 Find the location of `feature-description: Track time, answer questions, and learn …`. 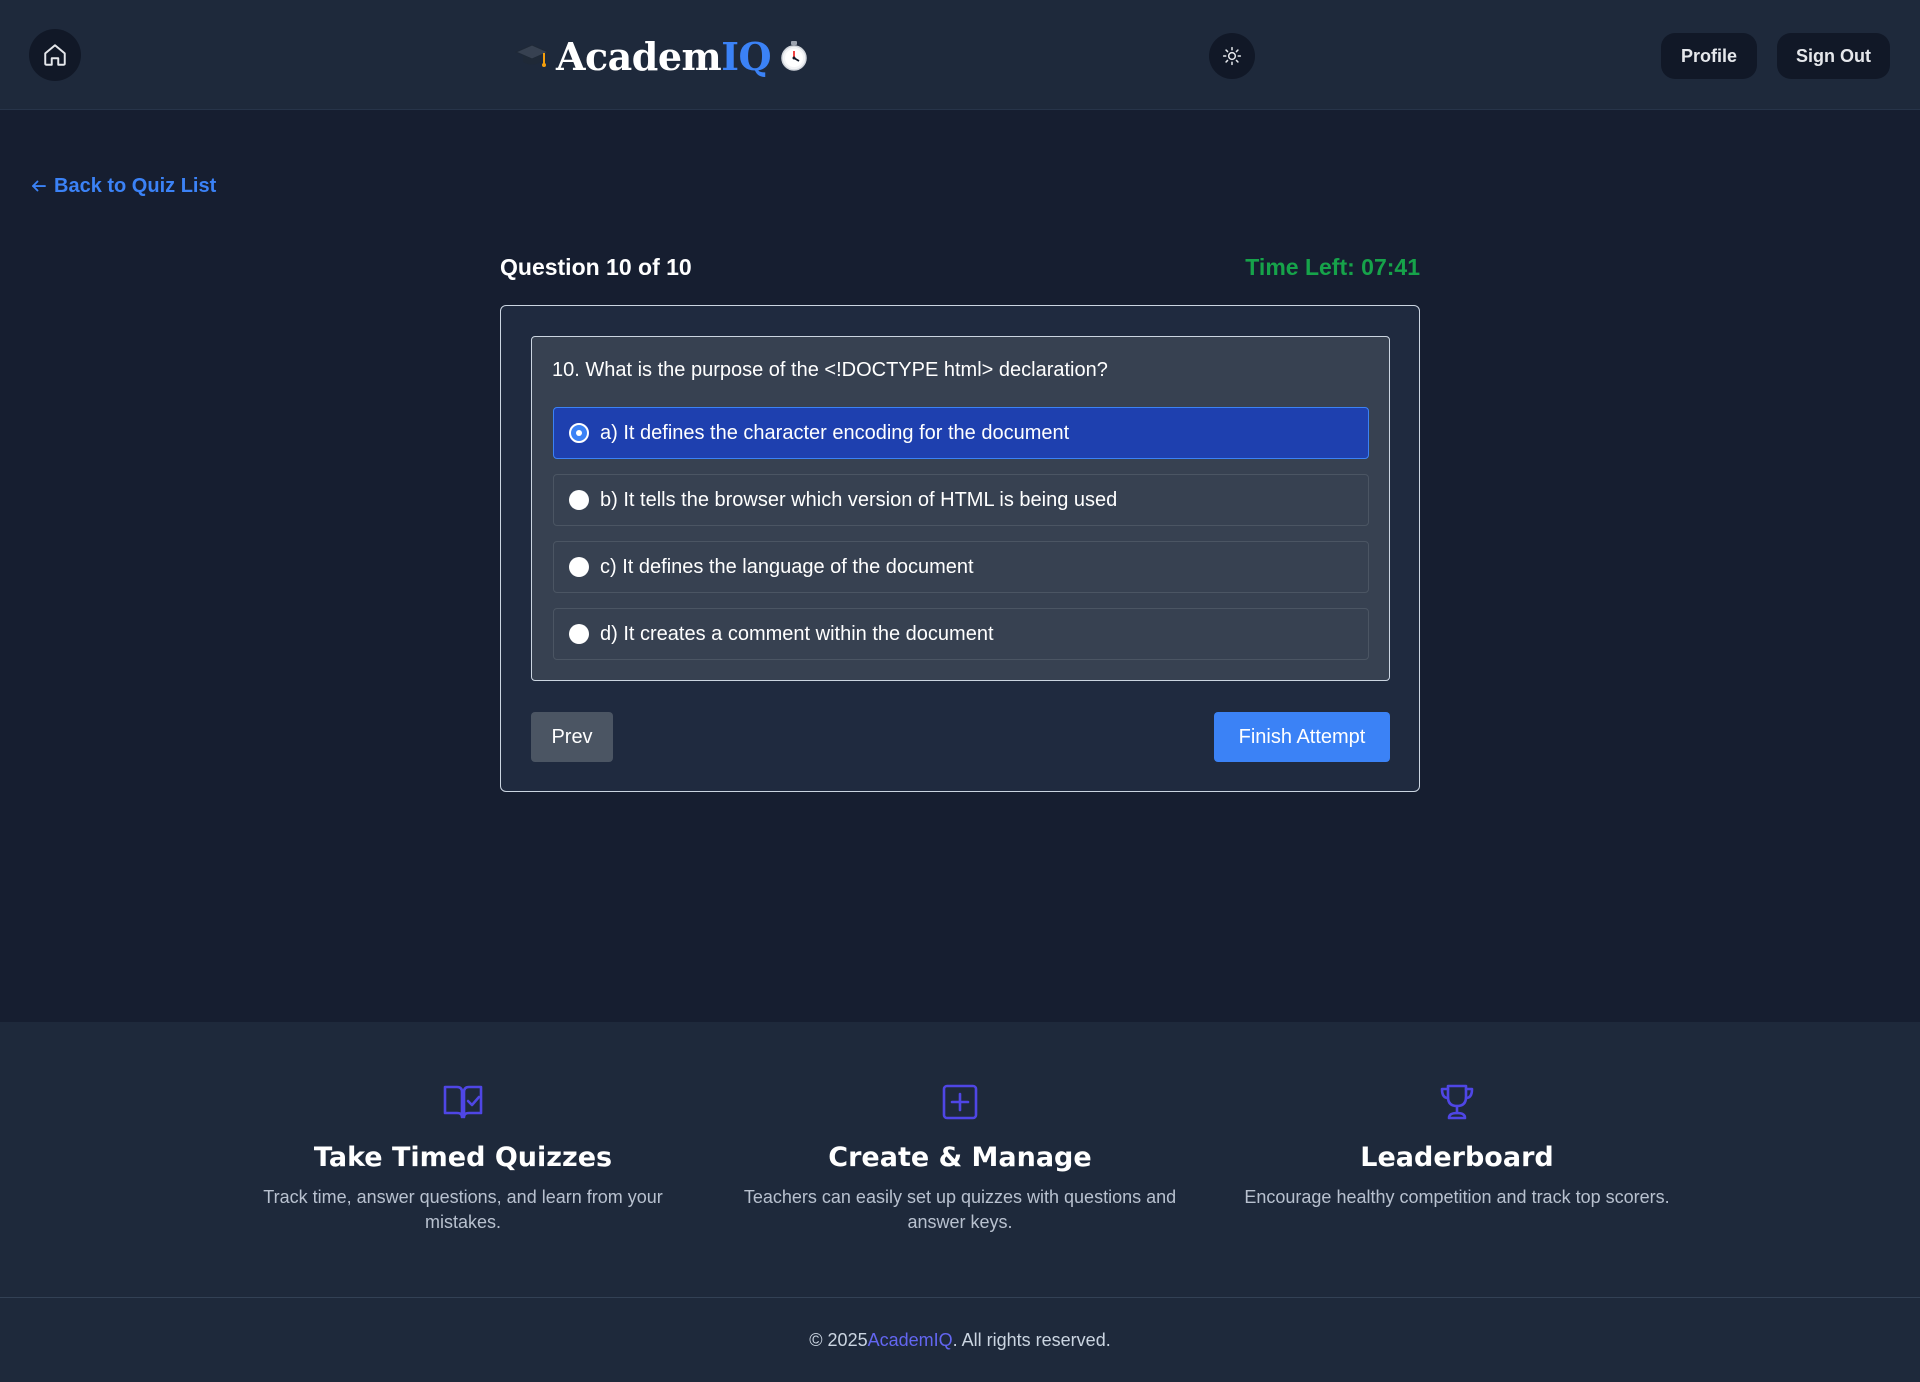

feature-description: Track time, answer questions, and learn … is located at coordinates (463, 1209).